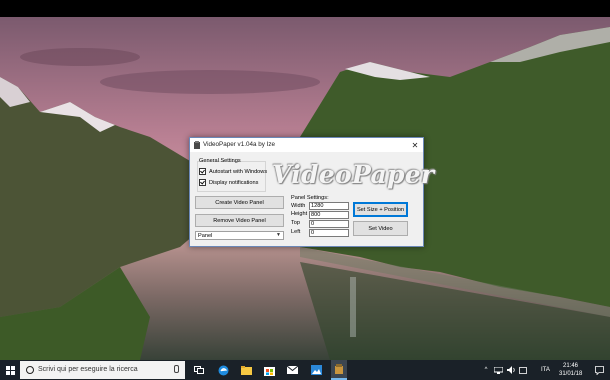 Image resolution: width=610 pixels, height=380 pixels. Describe the element at coordinates (234, 182) in the screenshot. I see `notifications-label: Display notifications` at that location.